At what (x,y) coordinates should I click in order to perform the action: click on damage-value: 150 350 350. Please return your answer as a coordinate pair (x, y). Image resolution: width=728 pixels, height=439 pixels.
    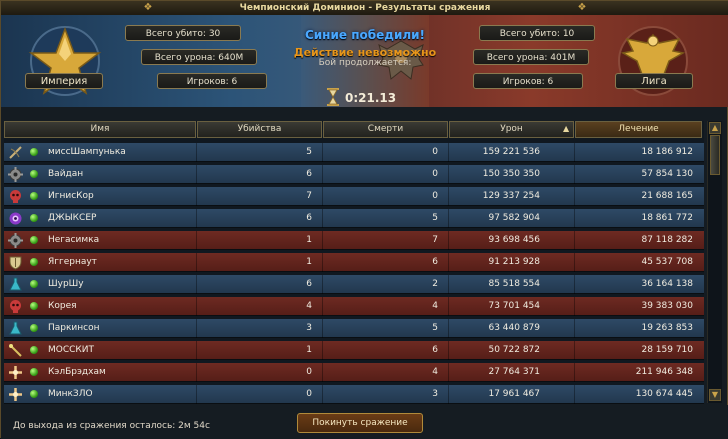
    Looking at the image, I should click on (511, 174).